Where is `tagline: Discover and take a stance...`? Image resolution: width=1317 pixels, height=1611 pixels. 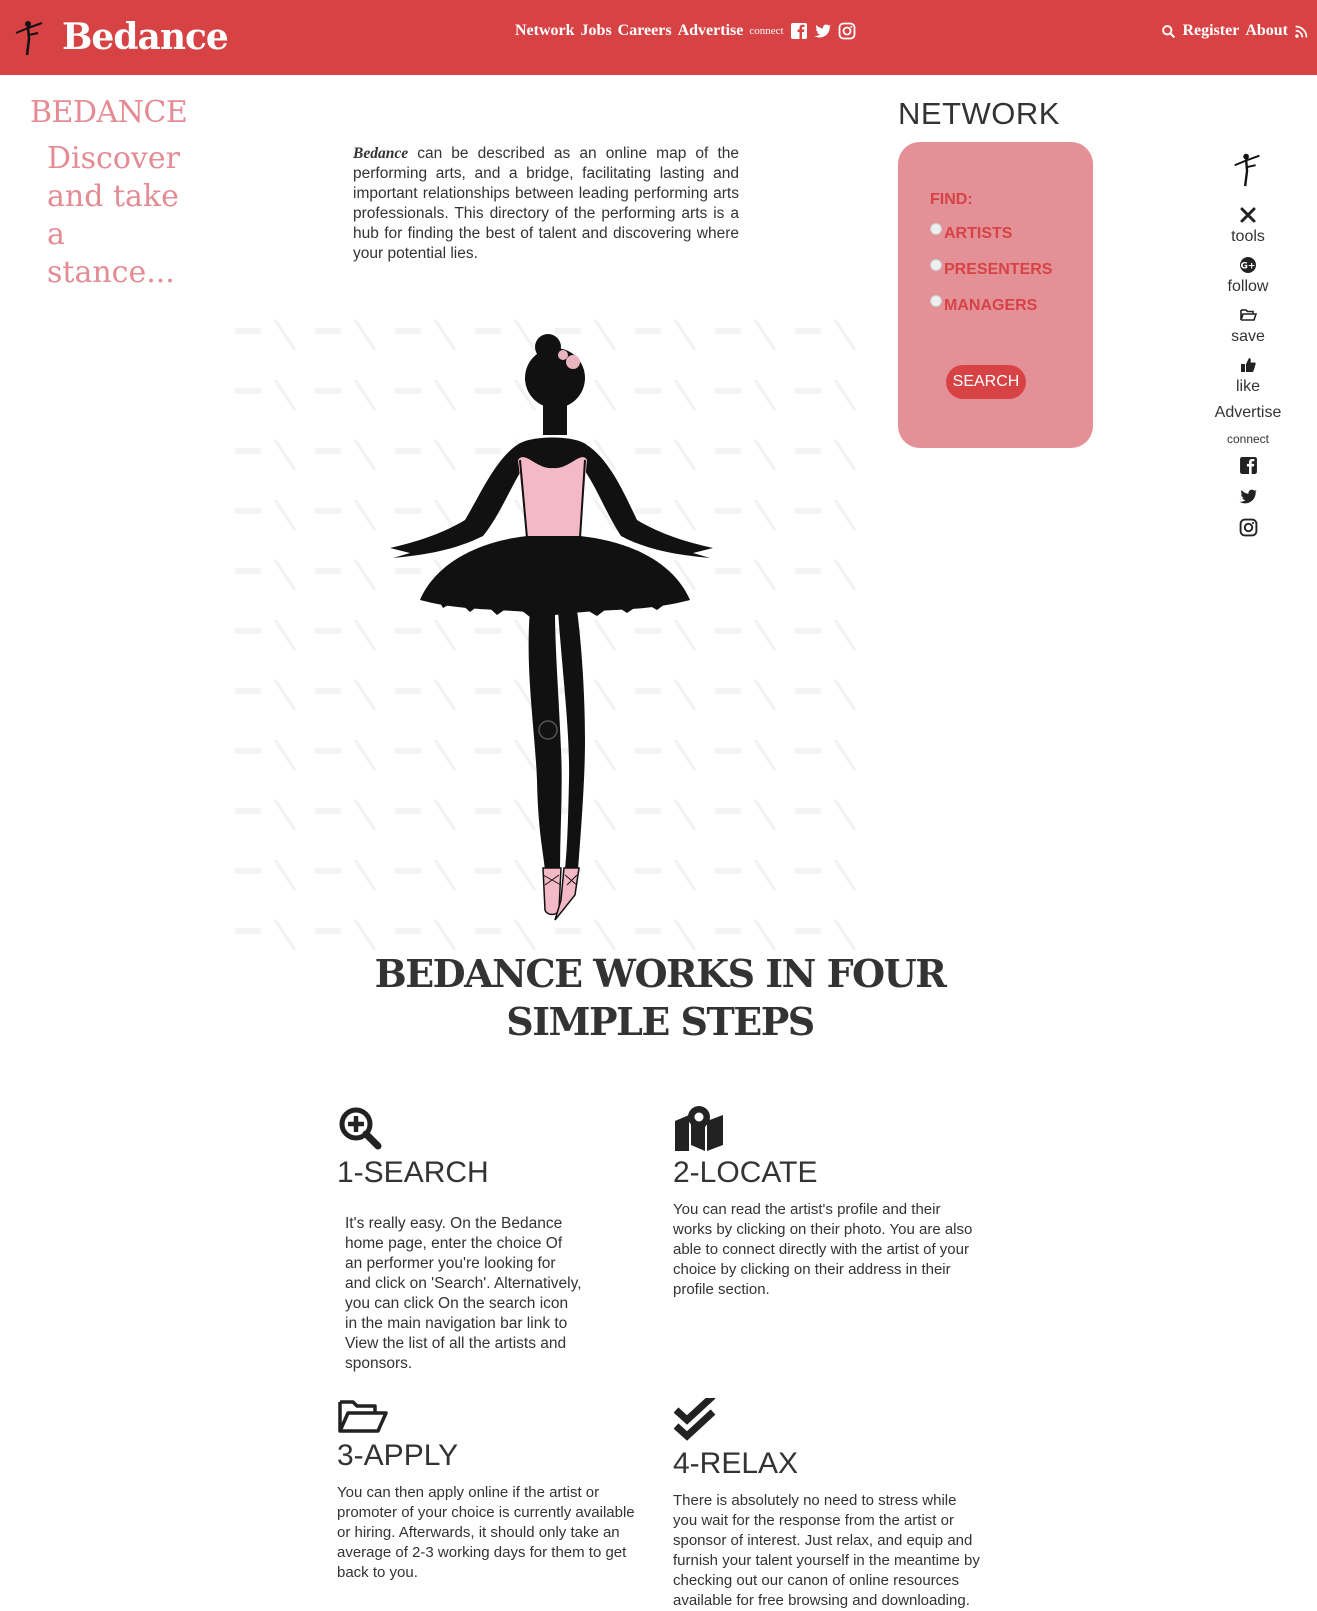
tagline: Discover and take a stance... is located at coordinates (113, 215).